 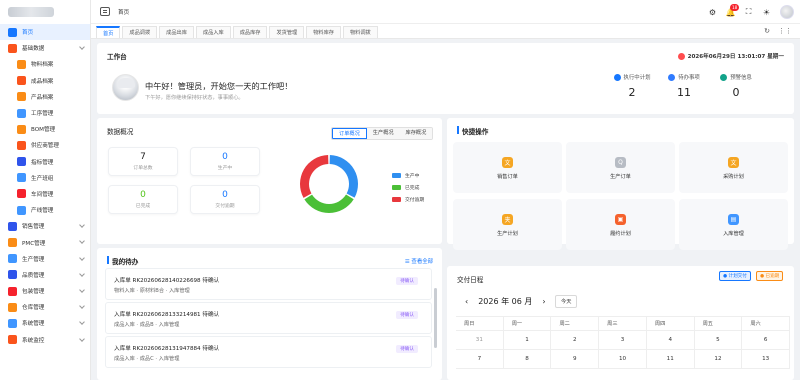 What do you see at coordinates (620, 224) in the screenshot?
I see `quick-action-4: ▣ 履约计划` at bounding box center [620, 224].